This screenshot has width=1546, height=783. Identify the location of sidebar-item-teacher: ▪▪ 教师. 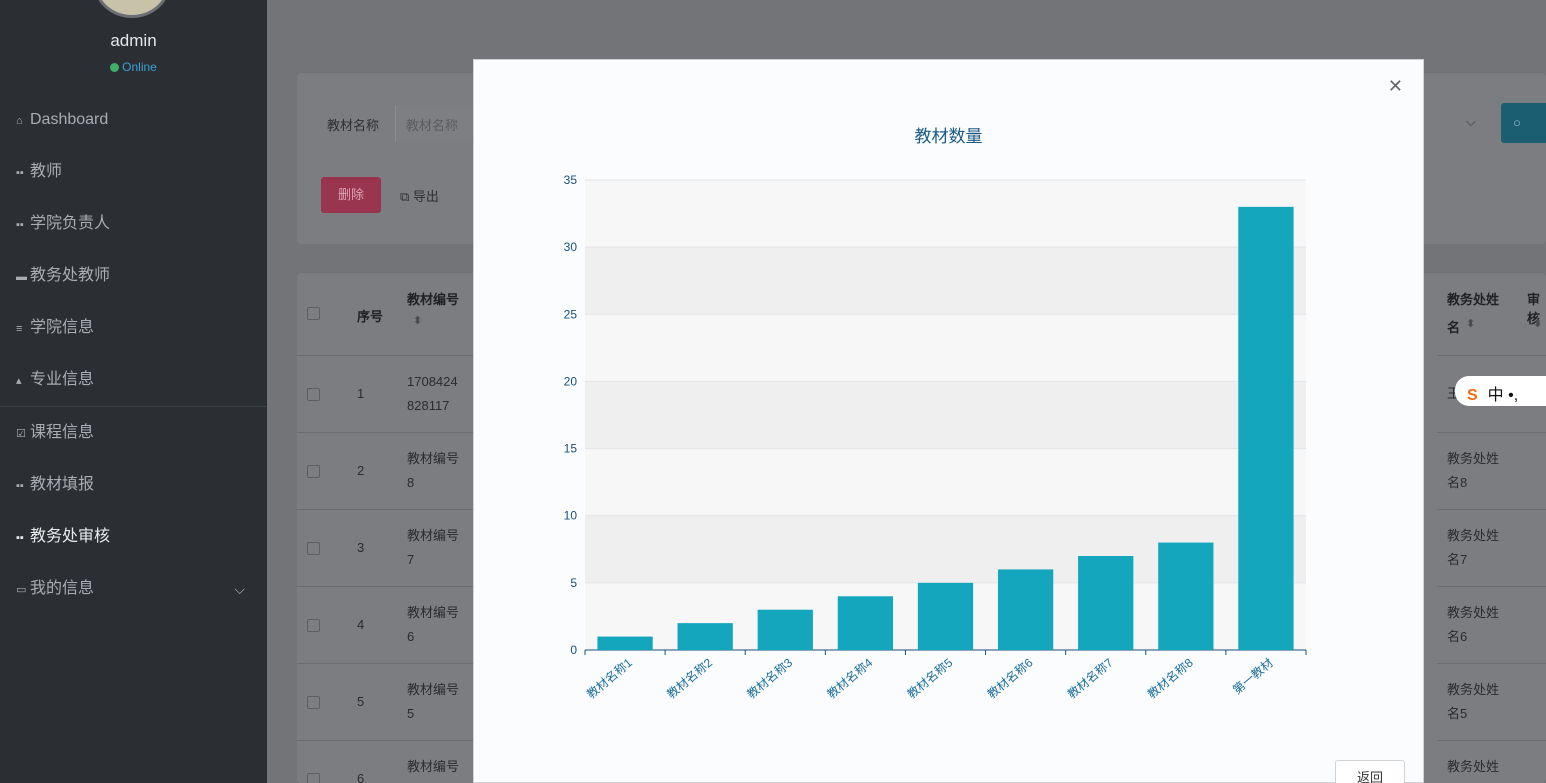
(133, 172).